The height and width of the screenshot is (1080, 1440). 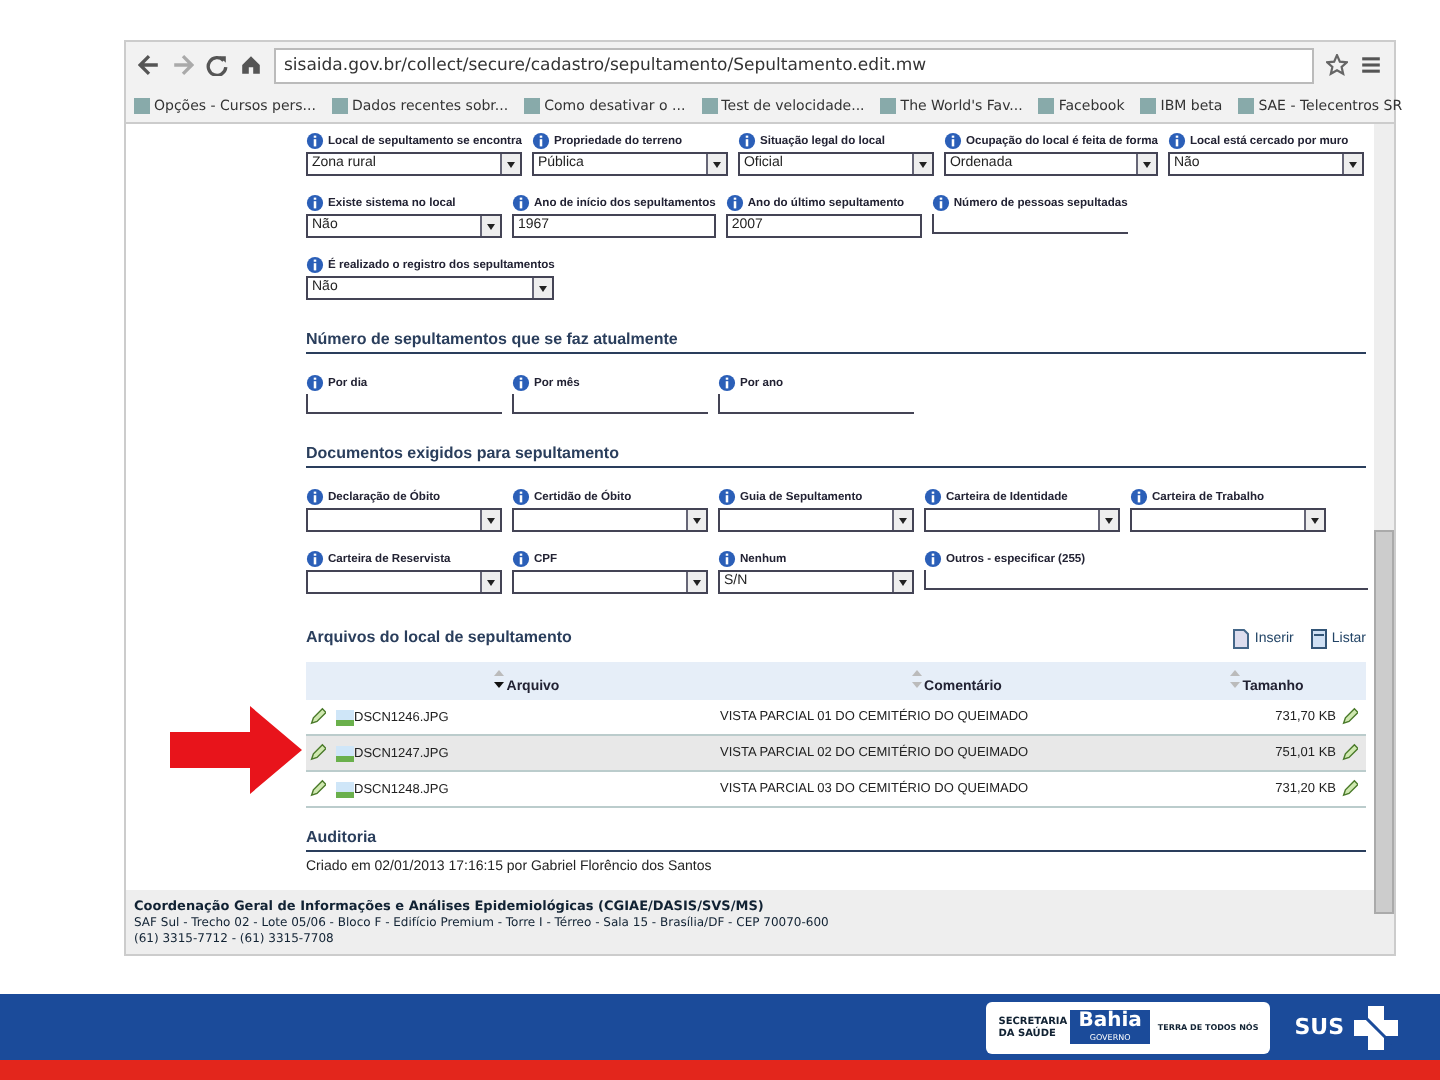 What do you see at coordinates (1337, 65) in the screenshot?
I see `star-icon` at bounding box center [1337, 65].